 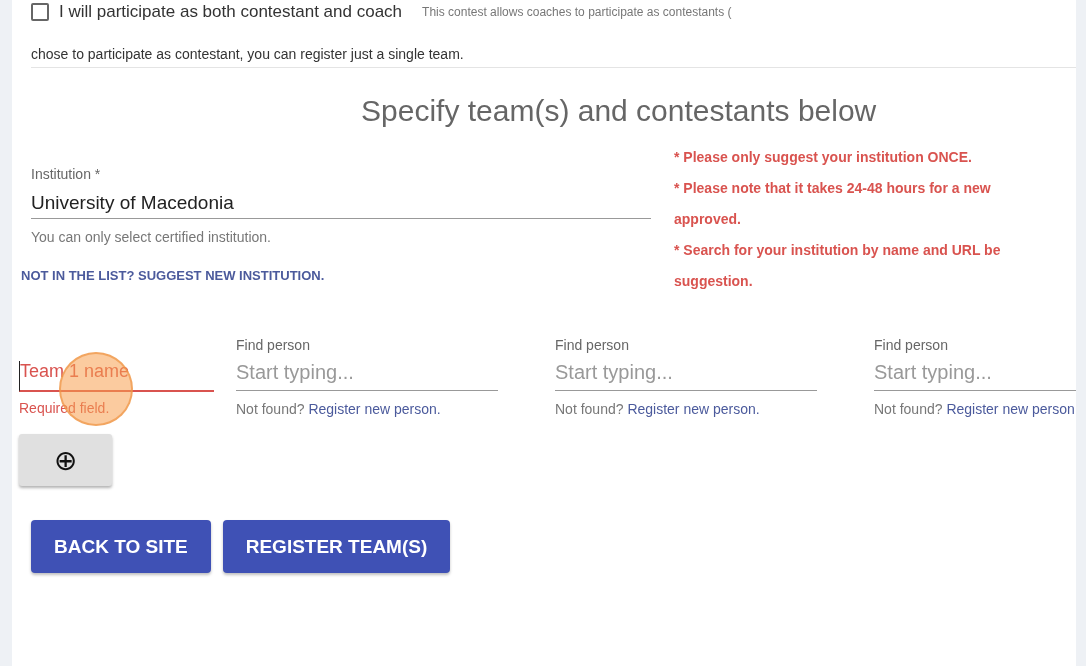 What do you see at coordinates (619, 111) in the screenshot?
I see `section-title: Specify team(s) and contestants below` at bounding box center [619, 111].